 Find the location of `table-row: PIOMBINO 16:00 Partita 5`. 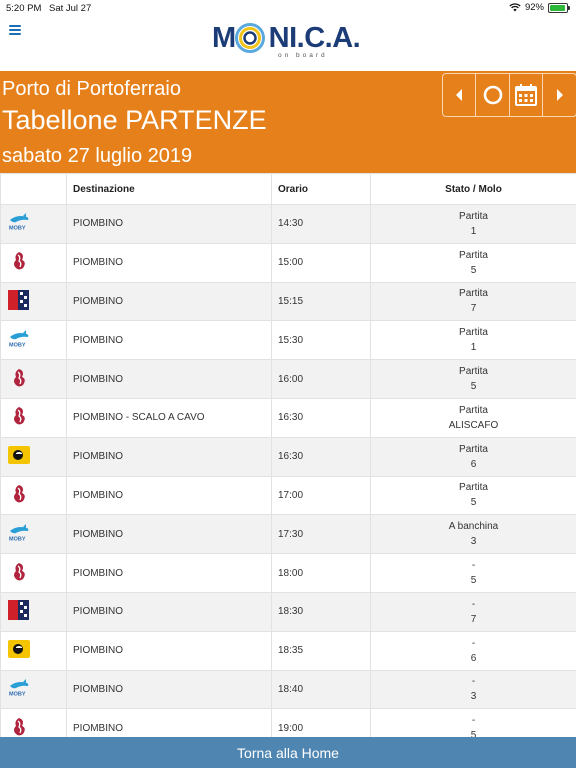

table-row: PIOMBINO 16:00 Partita 5 is located at coordinates (288, 379).